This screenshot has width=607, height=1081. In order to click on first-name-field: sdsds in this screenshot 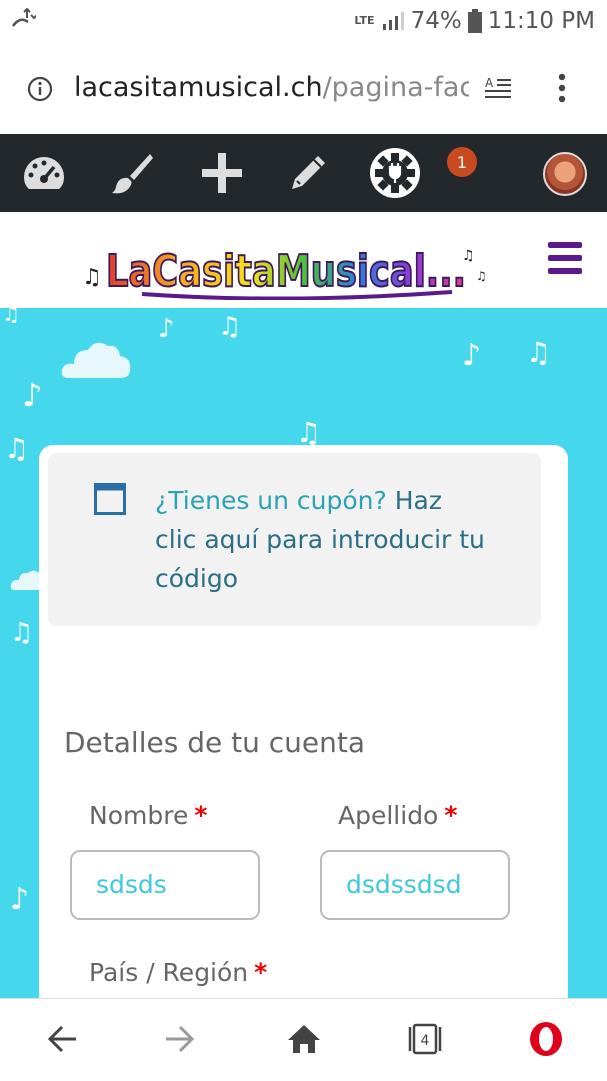, I will do `click(165, 885)`.